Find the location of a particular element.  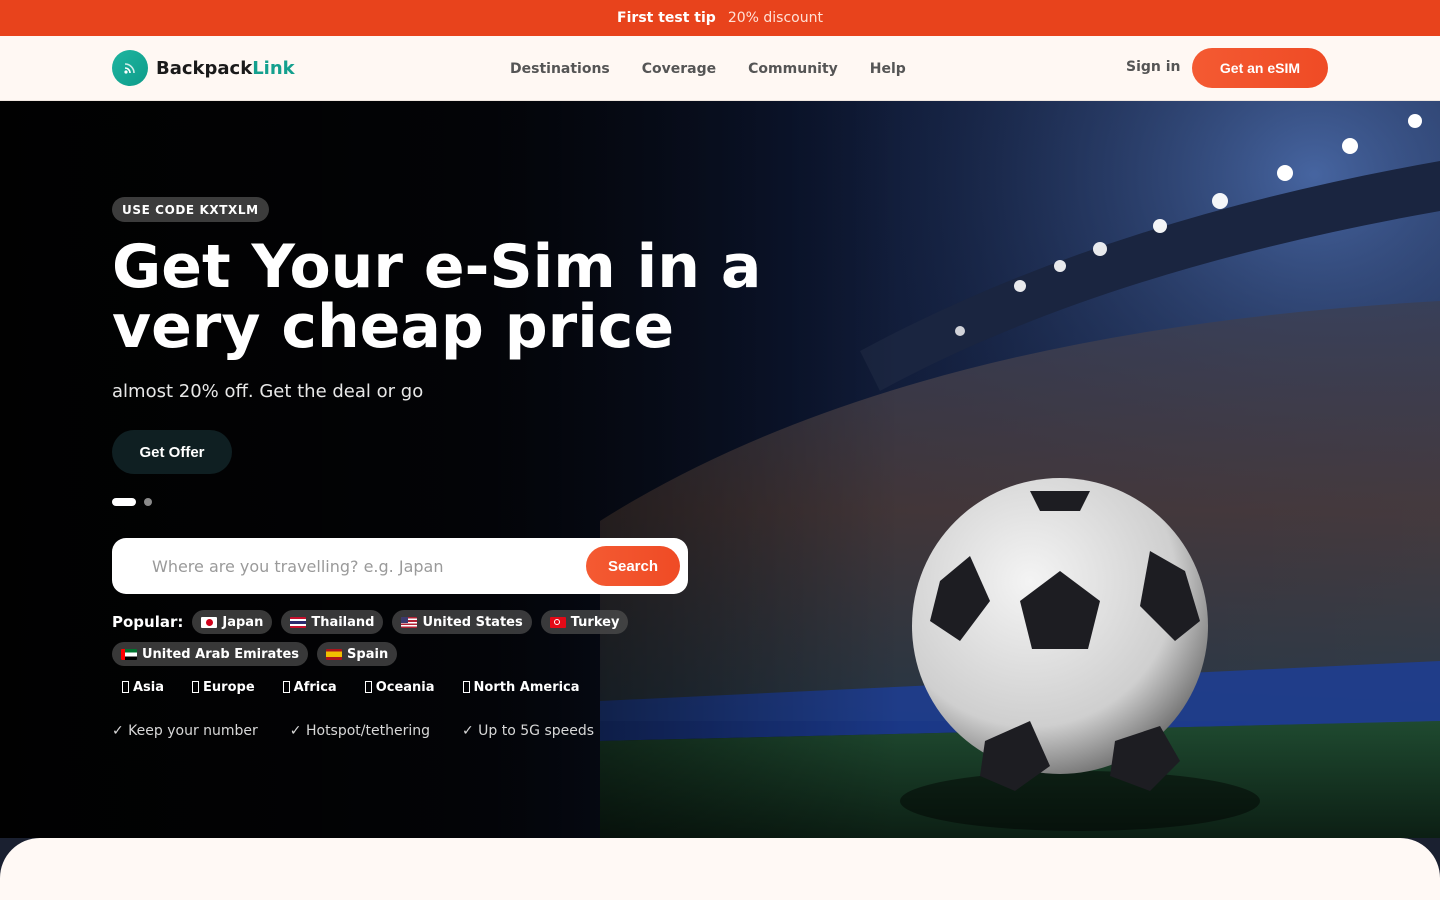

uae-flag-icon is located at coordinates (129, 654).